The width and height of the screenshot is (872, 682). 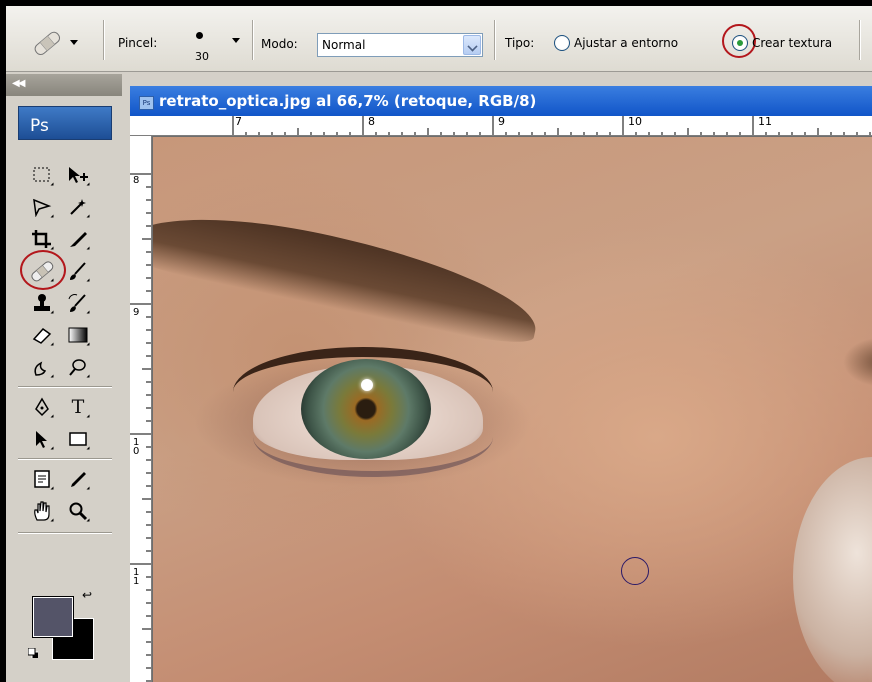 What do you see at coordinates (520, 43) in the screenshot?
I see `type-label: Tipo:` at bounding box center [520, 43].